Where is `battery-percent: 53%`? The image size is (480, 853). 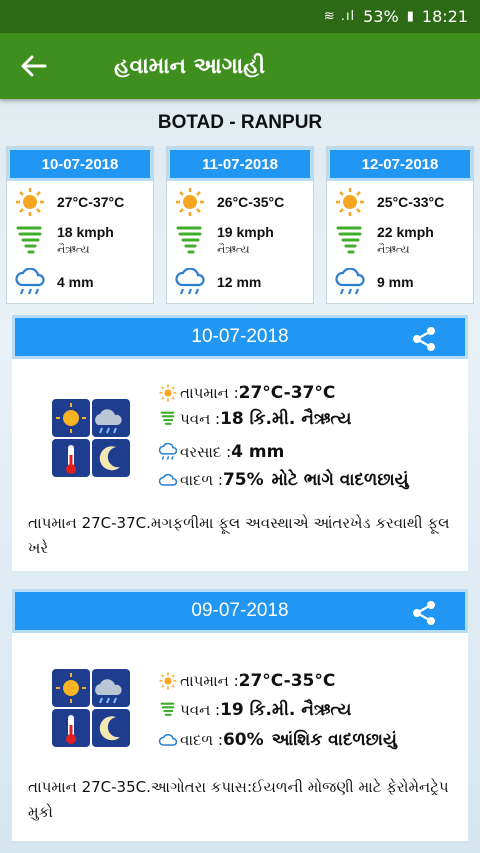
battery-percent: 53% is located at coordinates (381, 16).